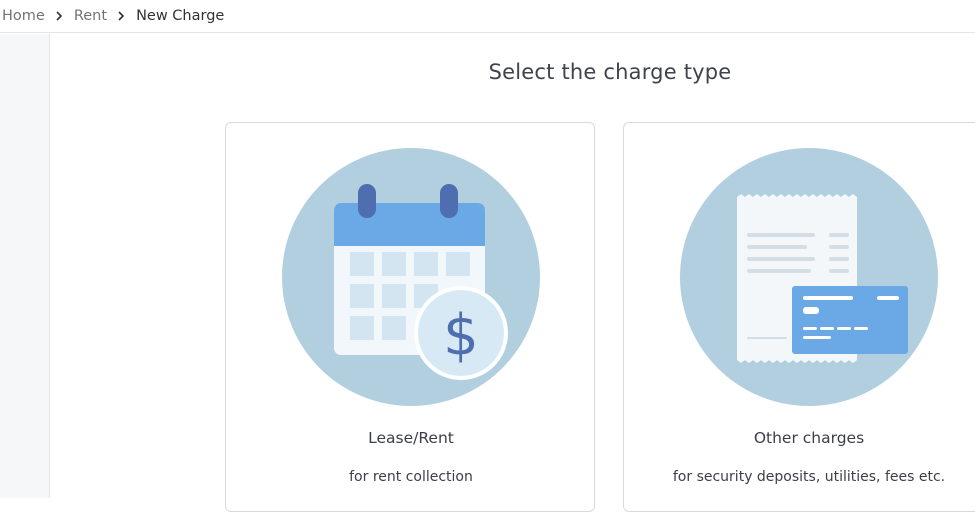 The height and width of the screenshot is (512, 975). Describe the element at coordinates (180, 16) in the screenshot. I see `breadcrumb-new-charge: New Charge` at that location.